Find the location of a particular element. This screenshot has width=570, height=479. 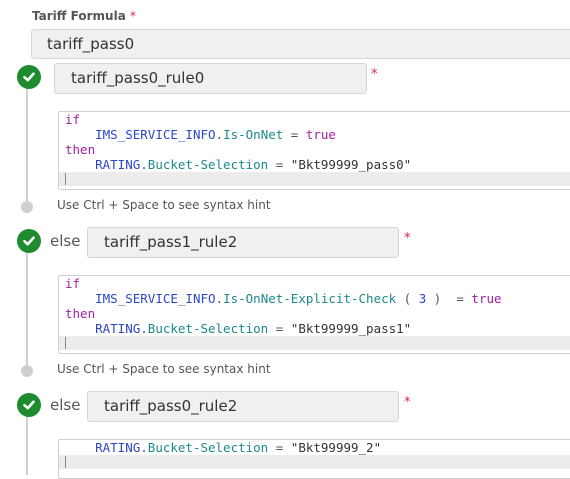

code-lines-2: RATING.Bucket-Selection = "Bkt99999_2" is located at coordinates (314, 447).